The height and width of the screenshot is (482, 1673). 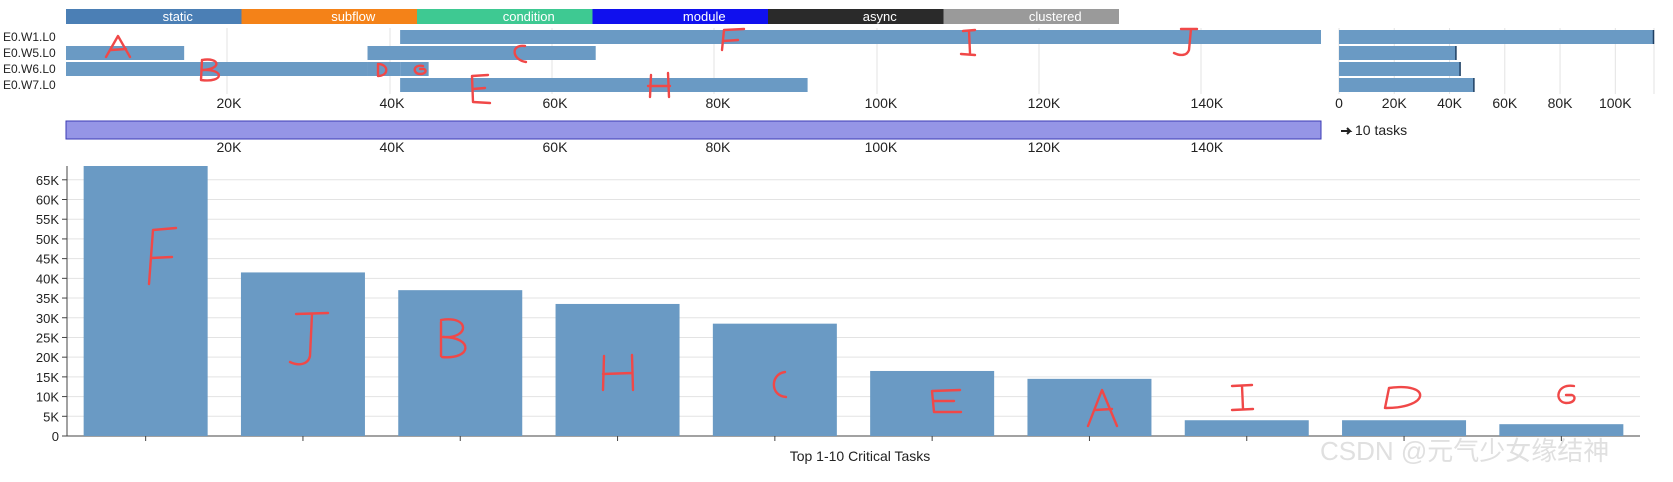 I want to click on legend-label: static, so click(x=178, y=16).